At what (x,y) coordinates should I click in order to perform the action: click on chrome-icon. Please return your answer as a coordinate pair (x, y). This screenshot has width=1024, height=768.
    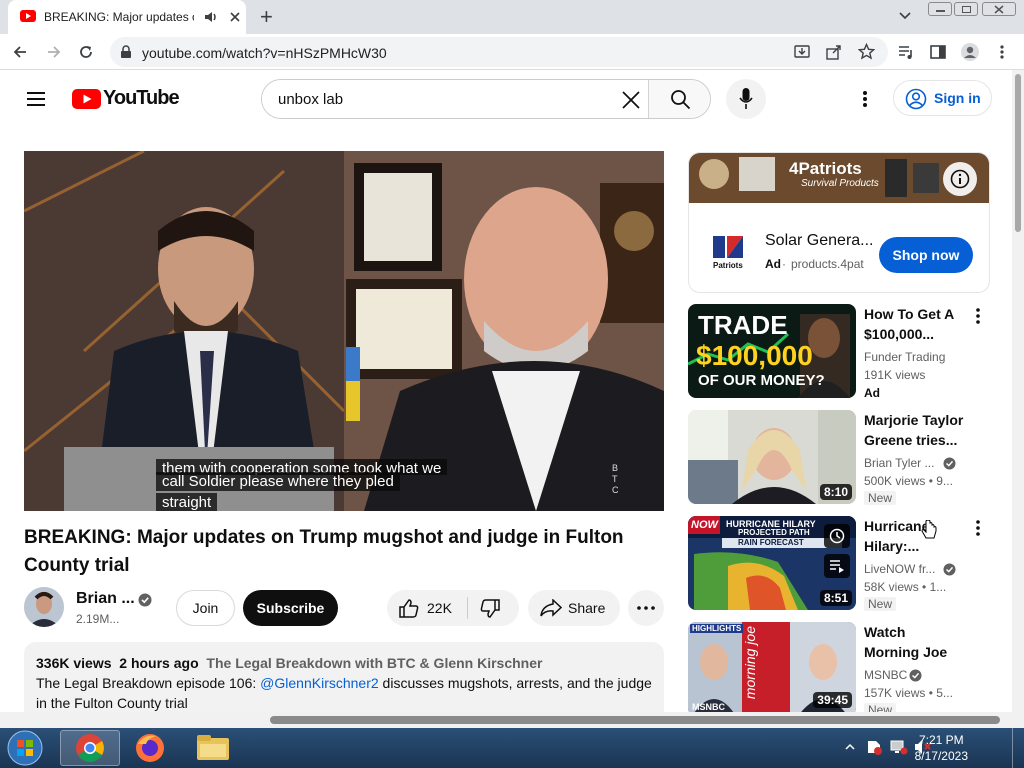
    Looking at the image, I should click on (90, 748).